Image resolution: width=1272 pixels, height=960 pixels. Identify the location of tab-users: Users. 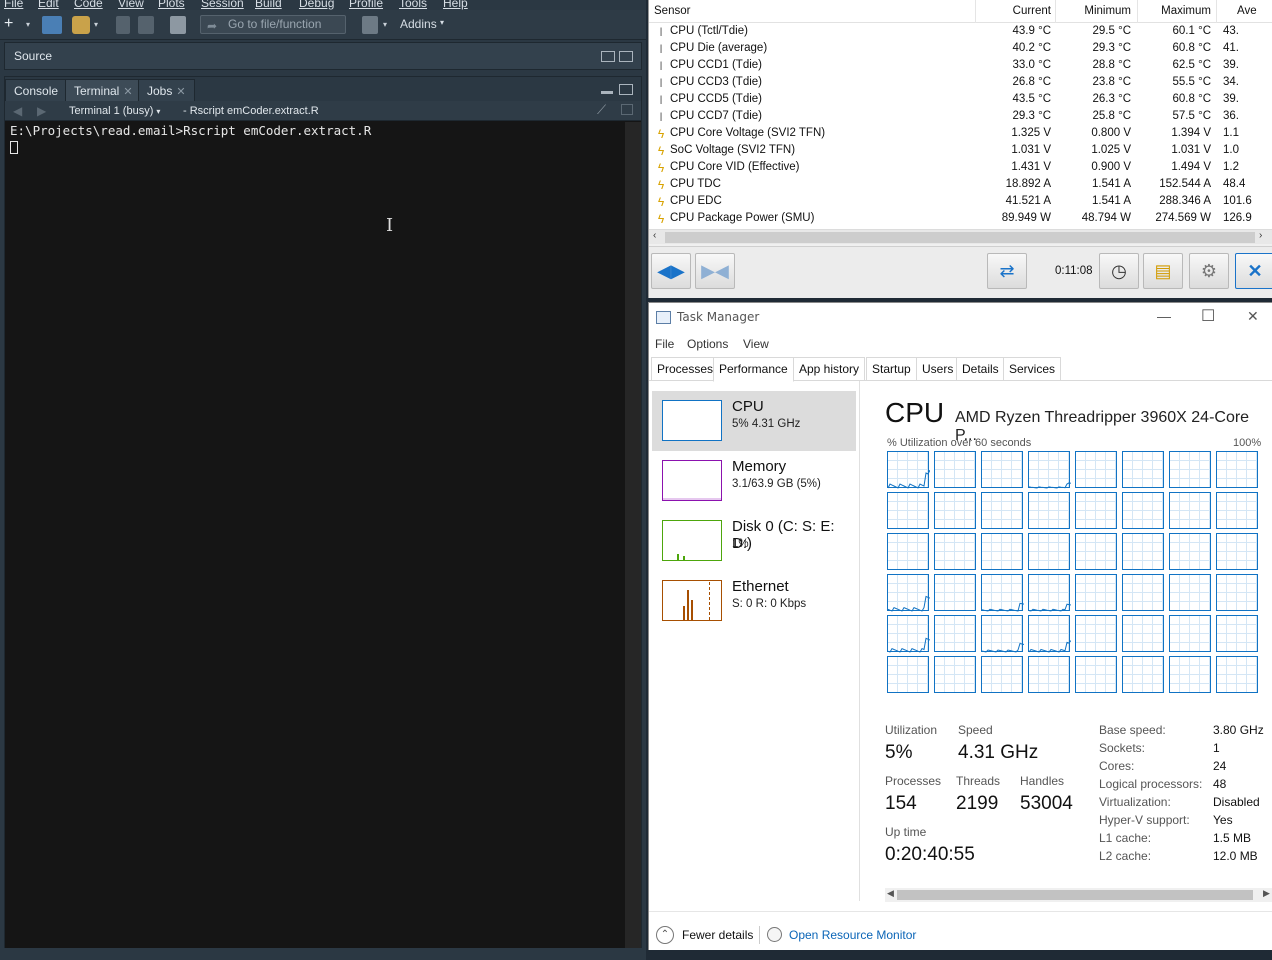
(938, 369).